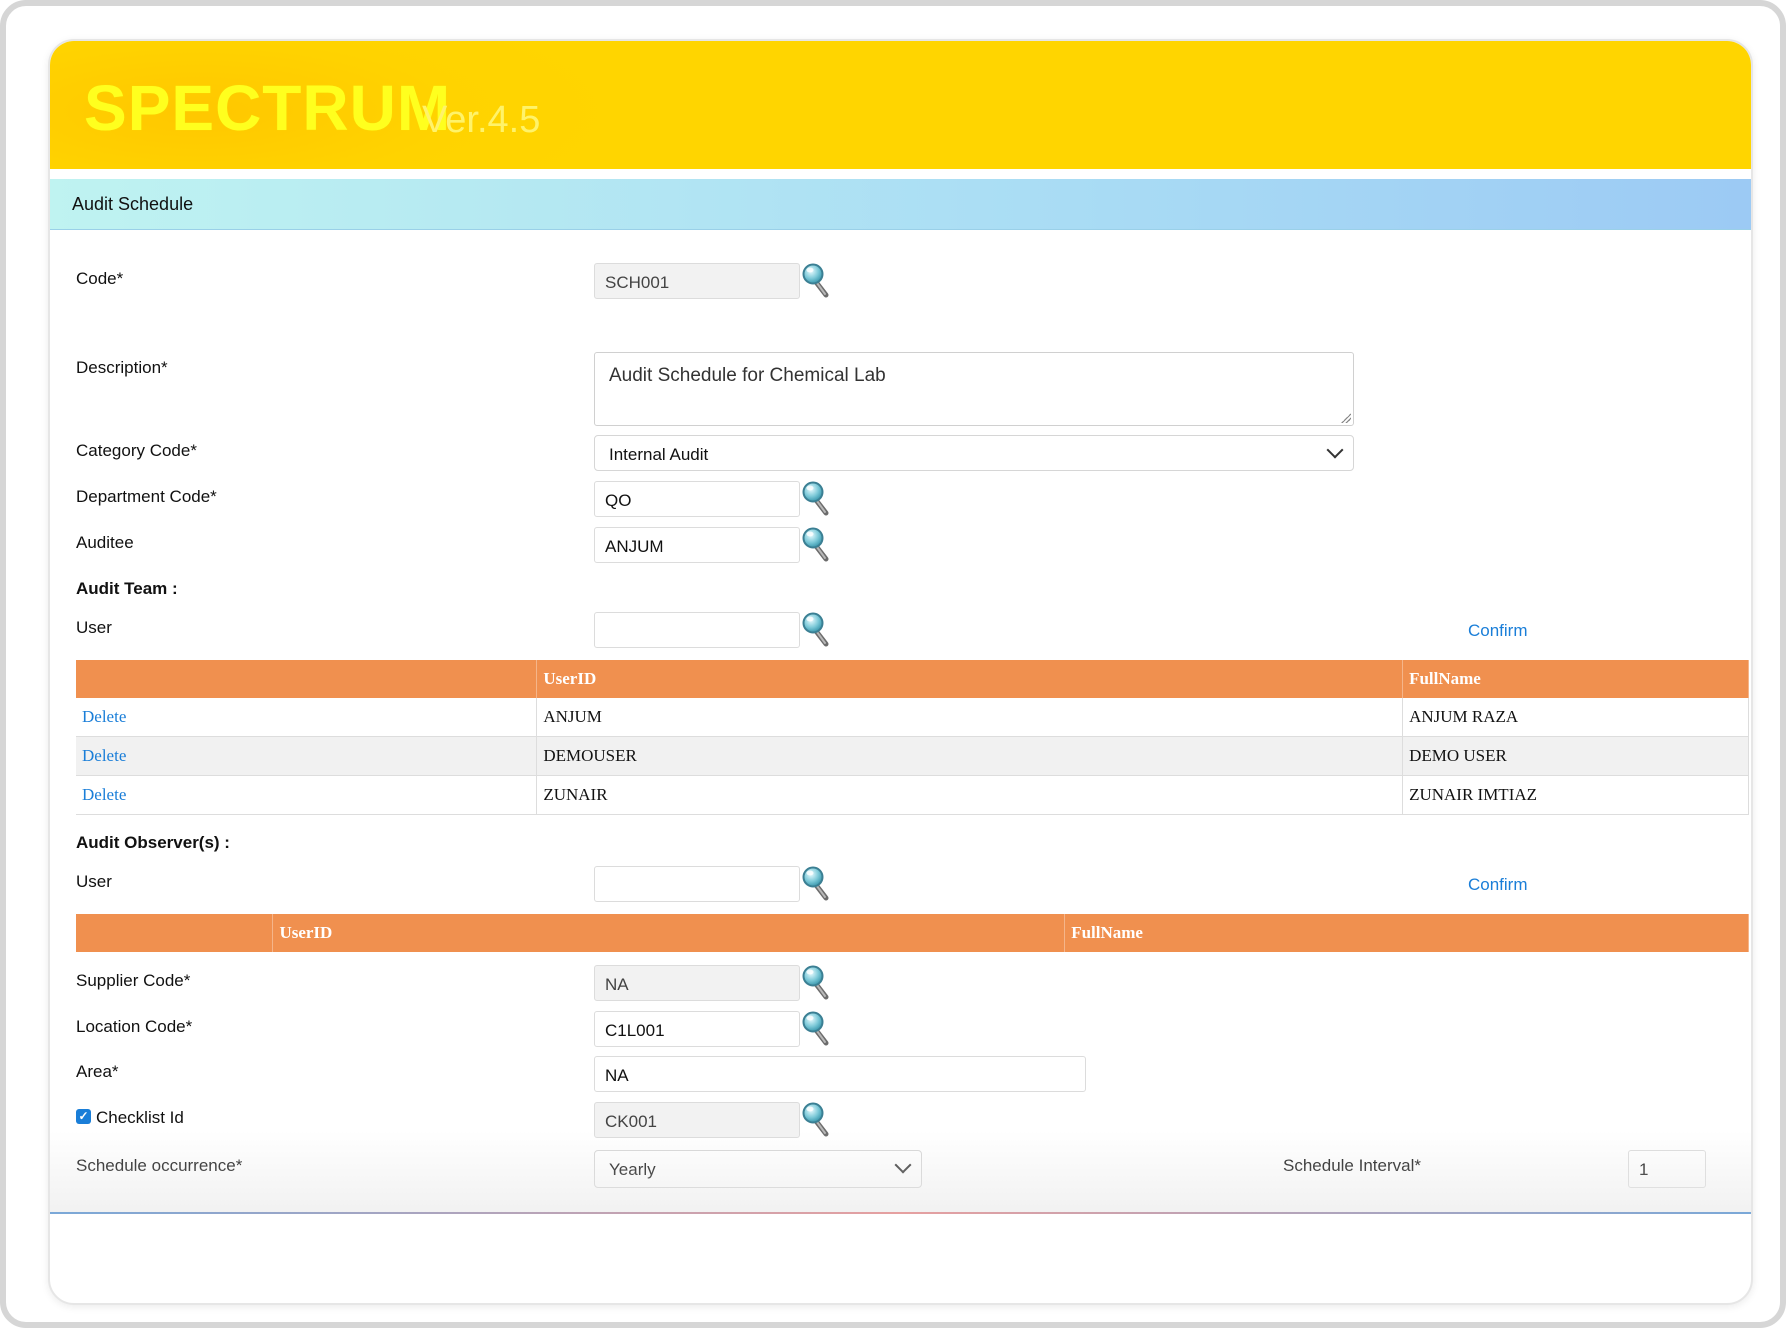 This screenshot has width=1786, height=1328. I want to click on location-code-field: C1L001, so click(697, 1029).